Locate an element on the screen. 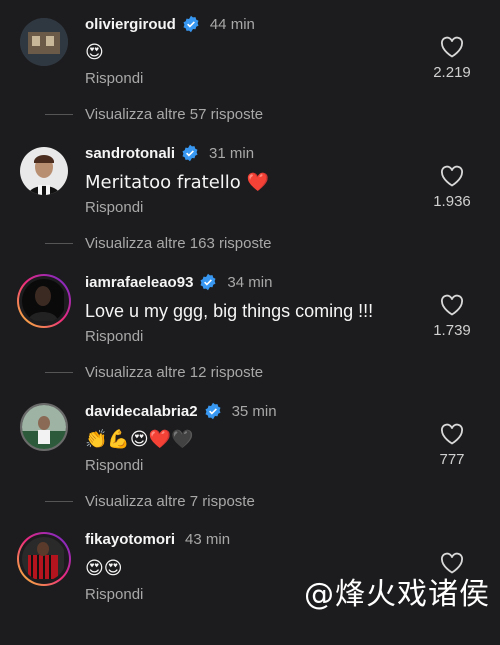  comment-text: 😍😍 is located at coordinates (104, 568).